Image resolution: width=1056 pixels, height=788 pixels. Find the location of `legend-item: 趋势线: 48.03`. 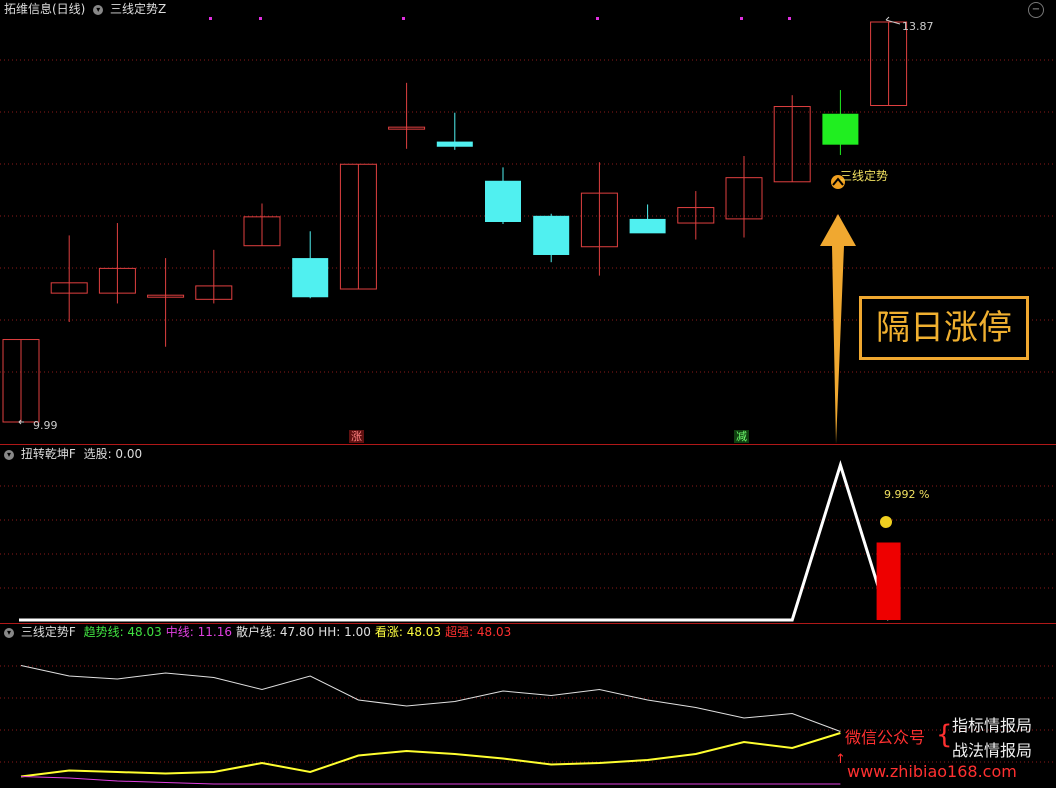

legend-item: 趋势线: 48.03 is located at coordinates (122, 632).